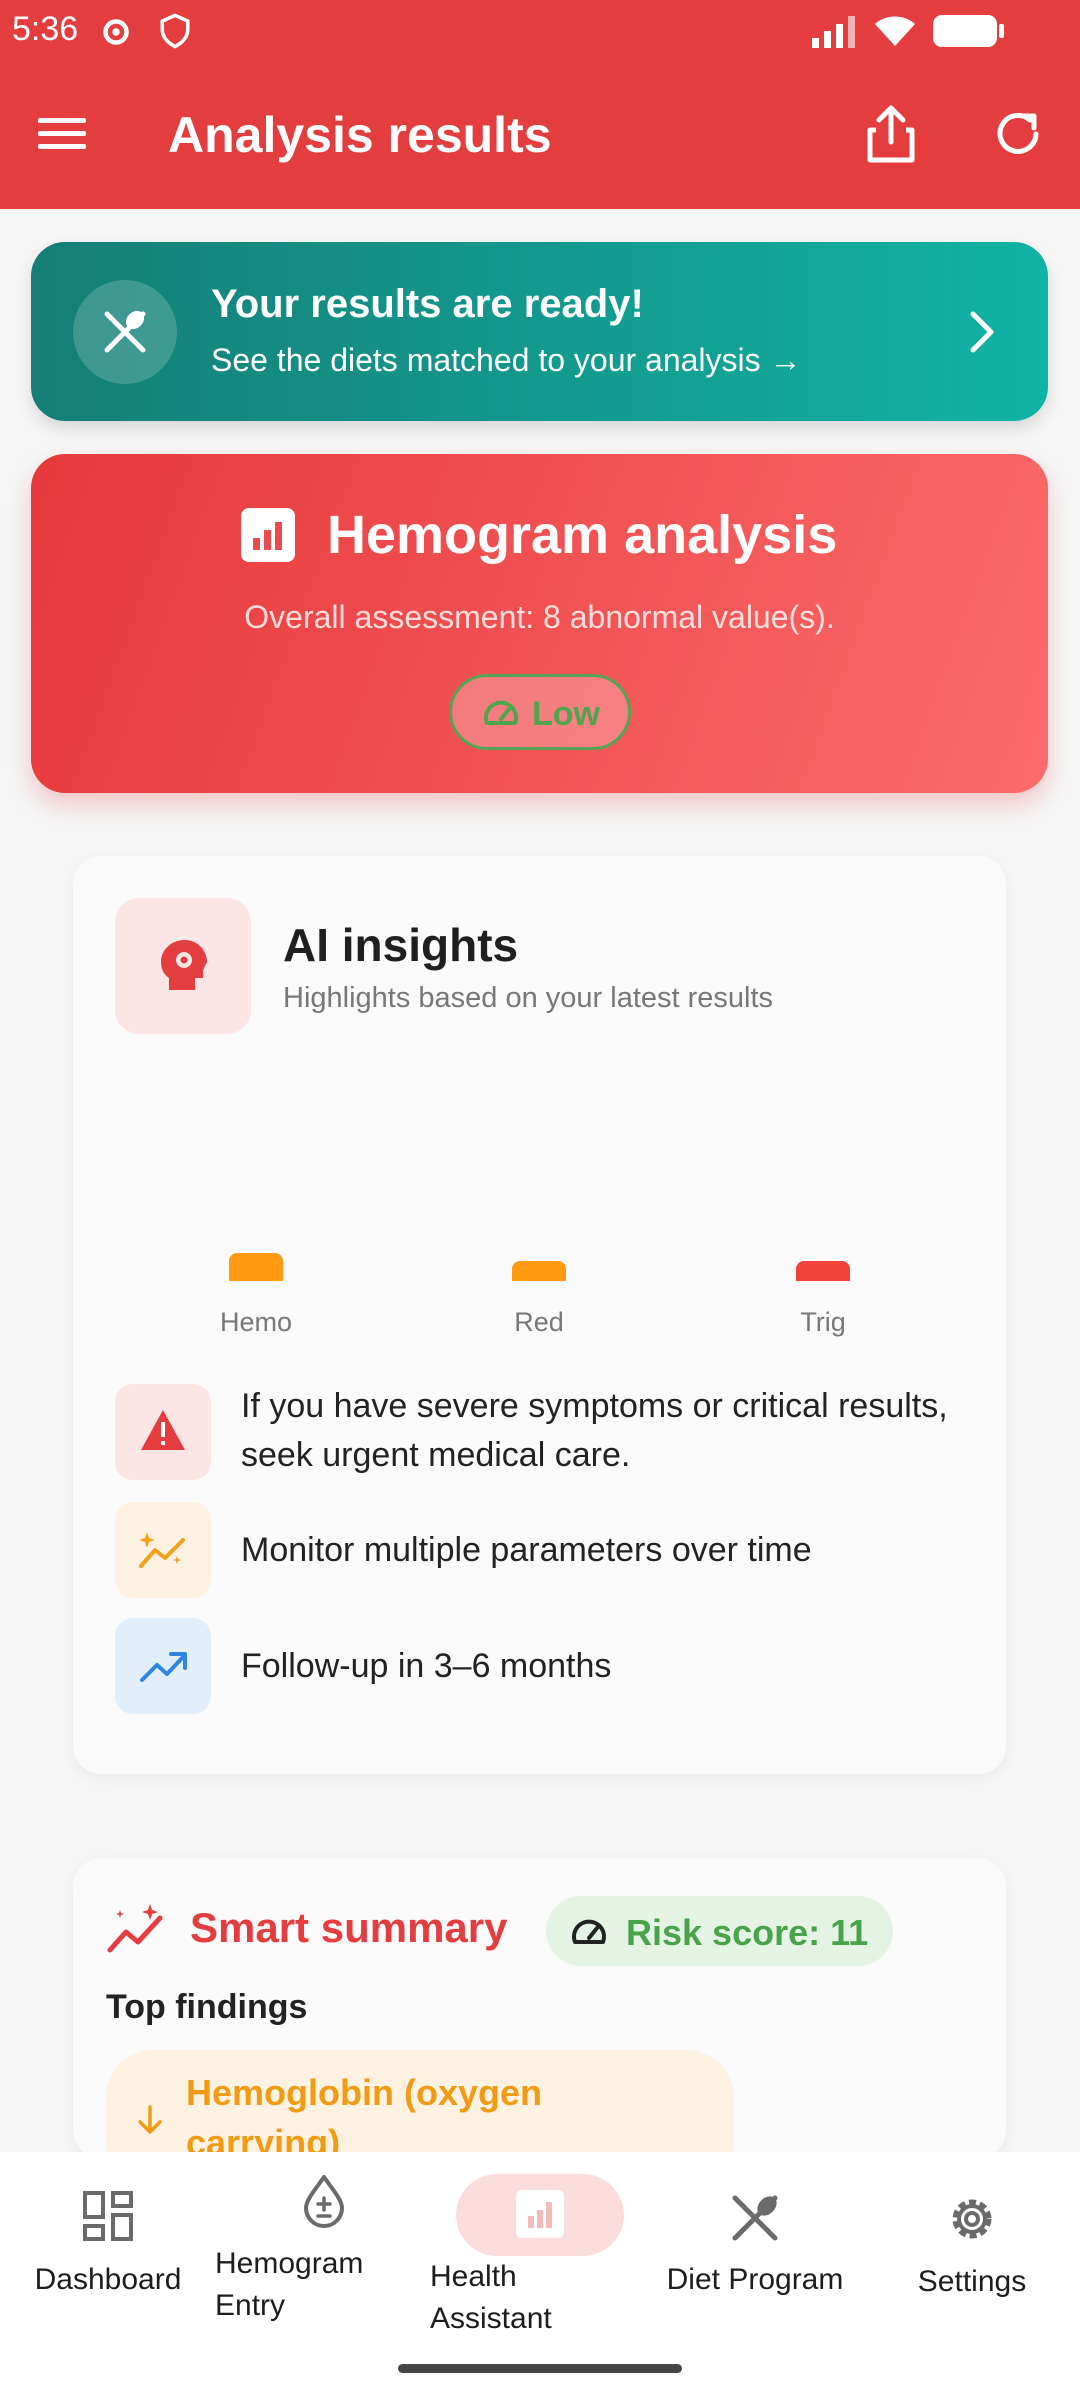  What do you see at coordinates (360, 135) in the screenshot?
I see `page-title: Analysis results` at bounding box center [360, 135].